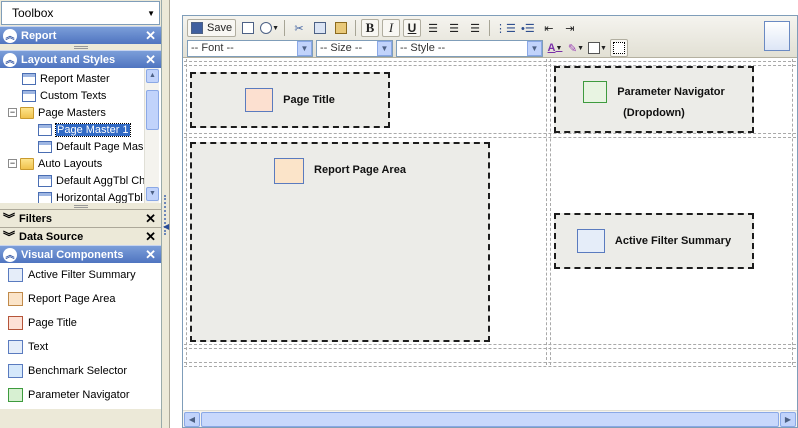 This screenshot has height=428, width=798. What do you see at coordinates (788, 419) in the screenshot?
I see `scroll-right-icon: ▶` at bounding box center [788, 419].